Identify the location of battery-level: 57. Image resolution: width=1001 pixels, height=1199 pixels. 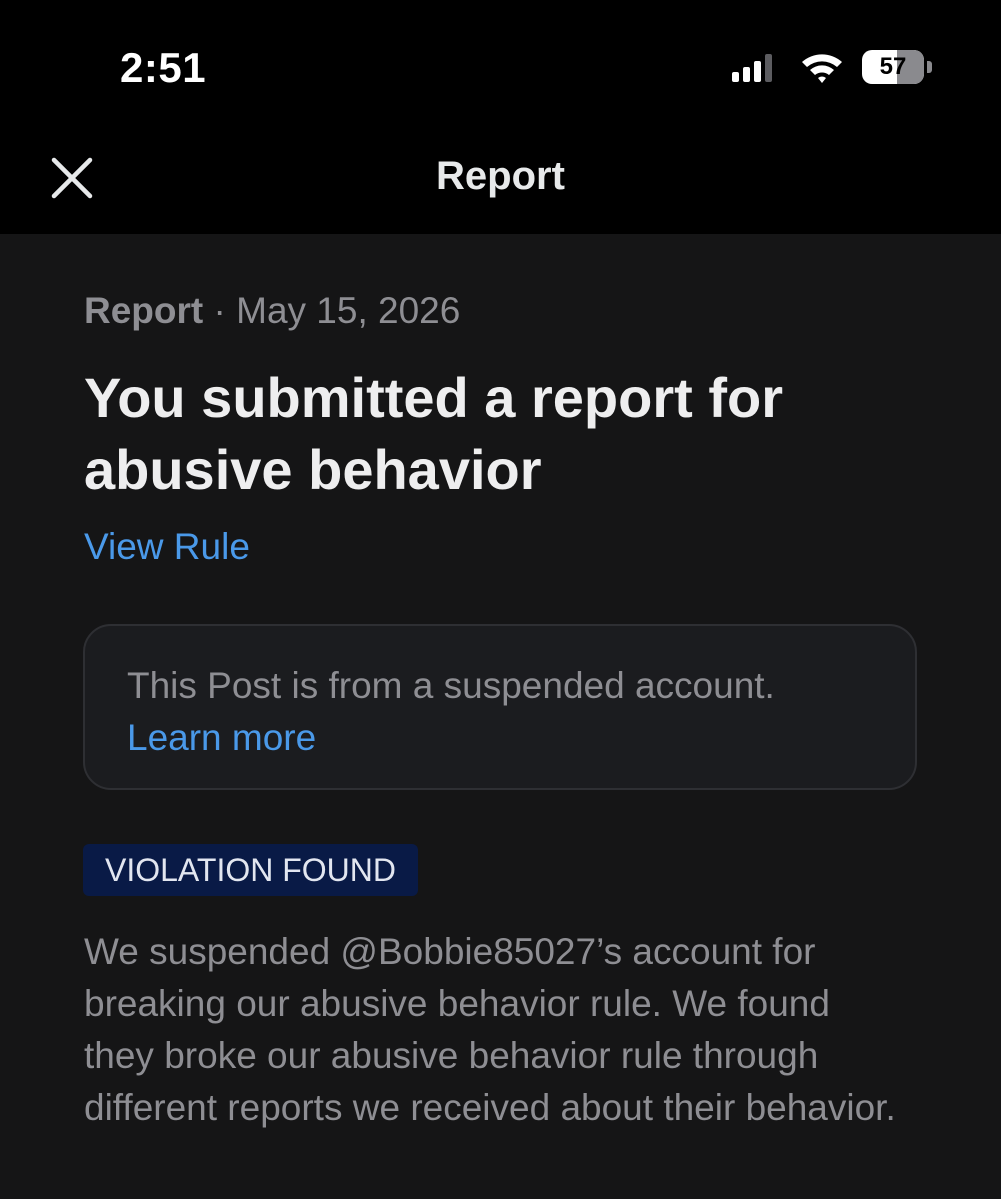
(893, 66).